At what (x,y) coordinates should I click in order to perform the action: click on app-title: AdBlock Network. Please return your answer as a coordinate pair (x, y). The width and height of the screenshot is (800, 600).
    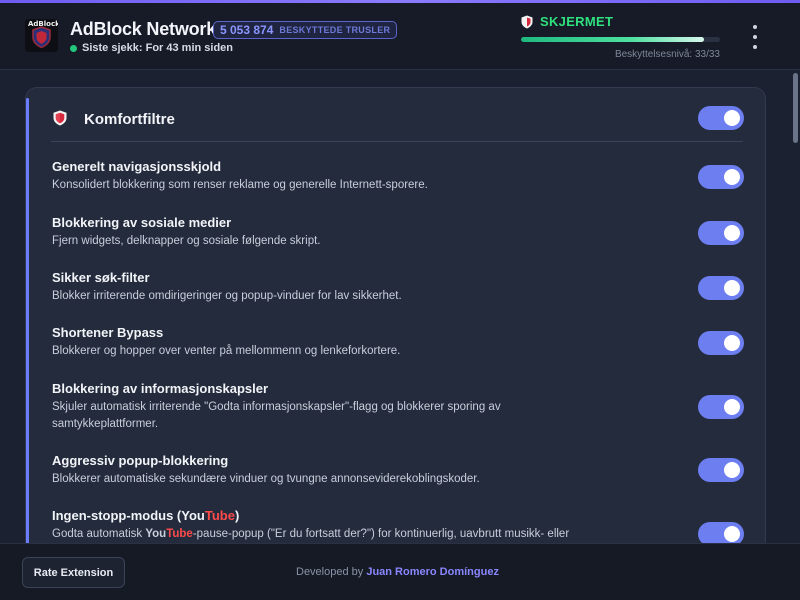
    Looking at the image, I should click on (143, 29).